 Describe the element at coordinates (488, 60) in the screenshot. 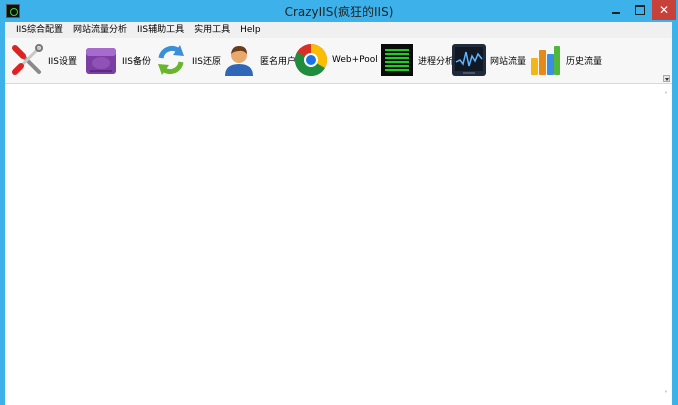

I see `site-traffic-button: 网站流量` at that location.